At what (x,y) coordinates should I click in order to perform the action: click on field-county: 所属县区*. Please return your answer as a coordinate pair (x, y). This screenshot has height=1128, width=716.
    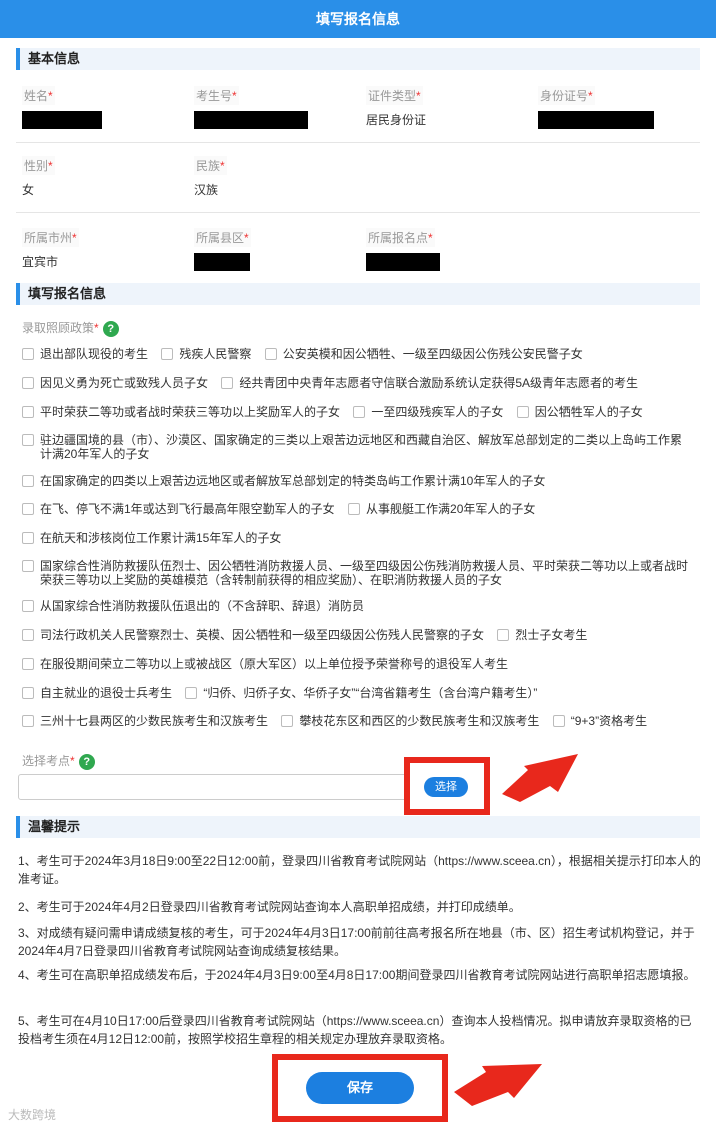
    Looking at the image, I should click on (274, 251).